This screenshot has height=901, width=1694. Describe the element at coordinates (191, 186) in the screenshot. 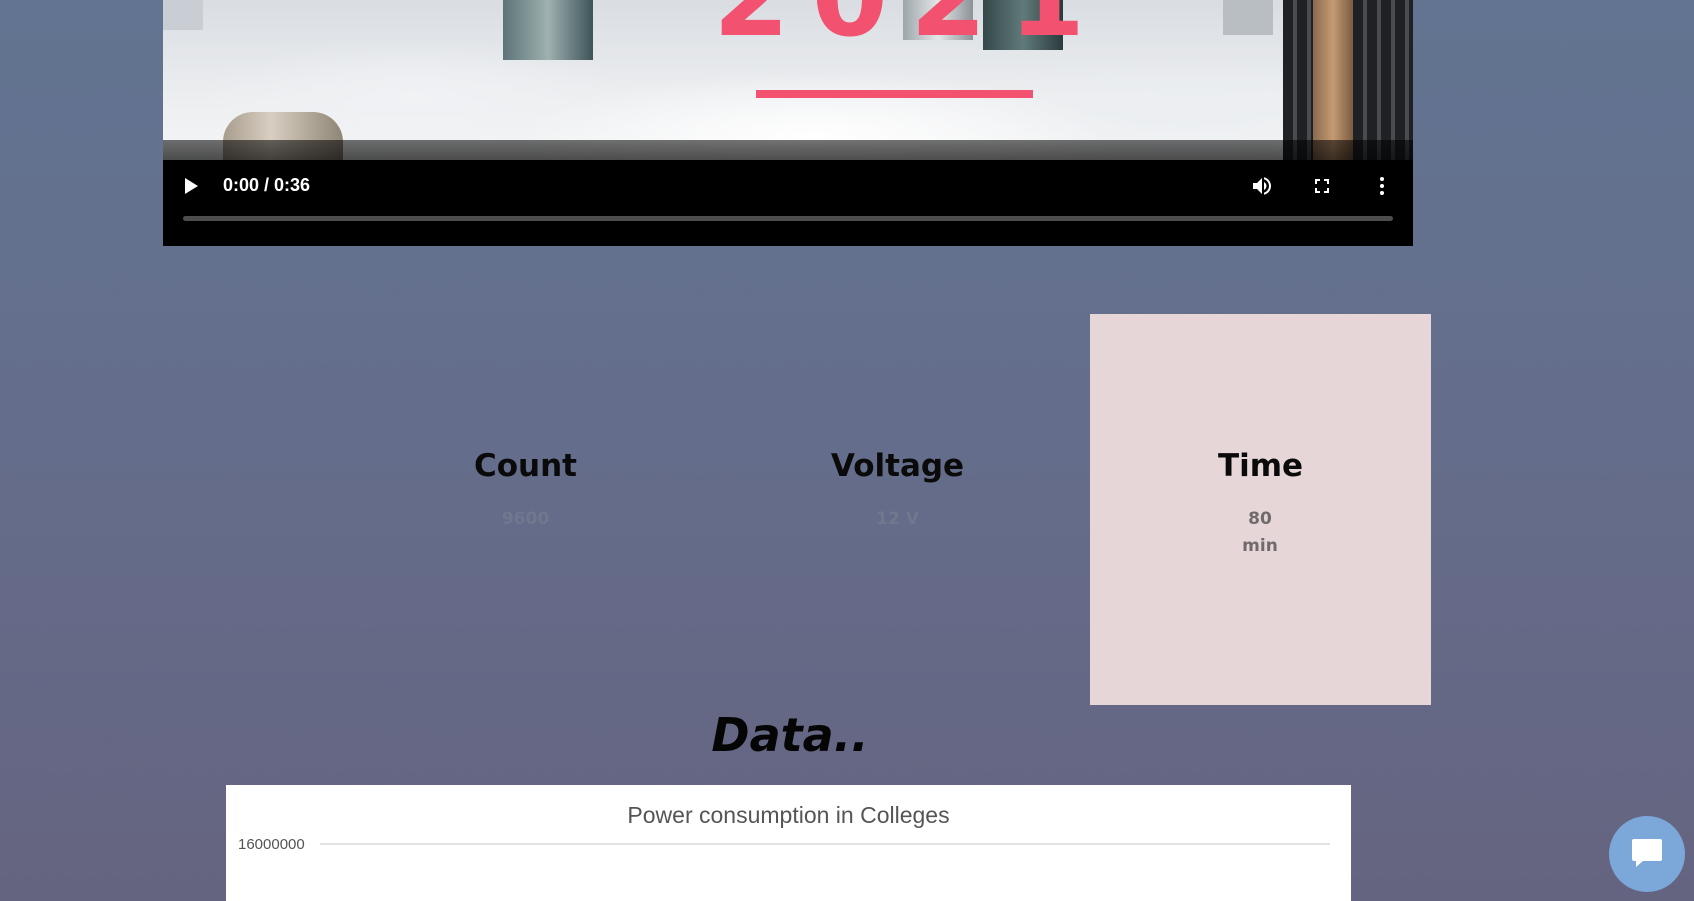

I see `play-icon` at that location.